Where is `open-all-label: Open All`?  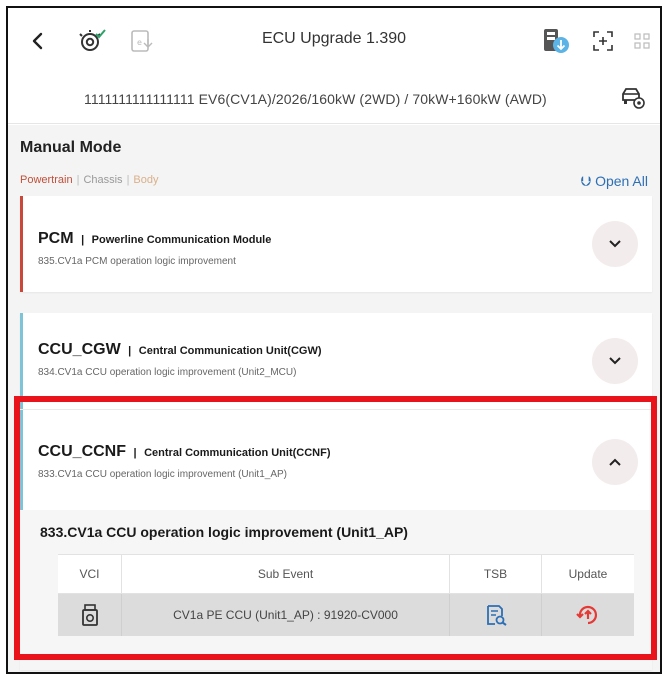
open-all-label: Open All is located at coordinates (621, 181).